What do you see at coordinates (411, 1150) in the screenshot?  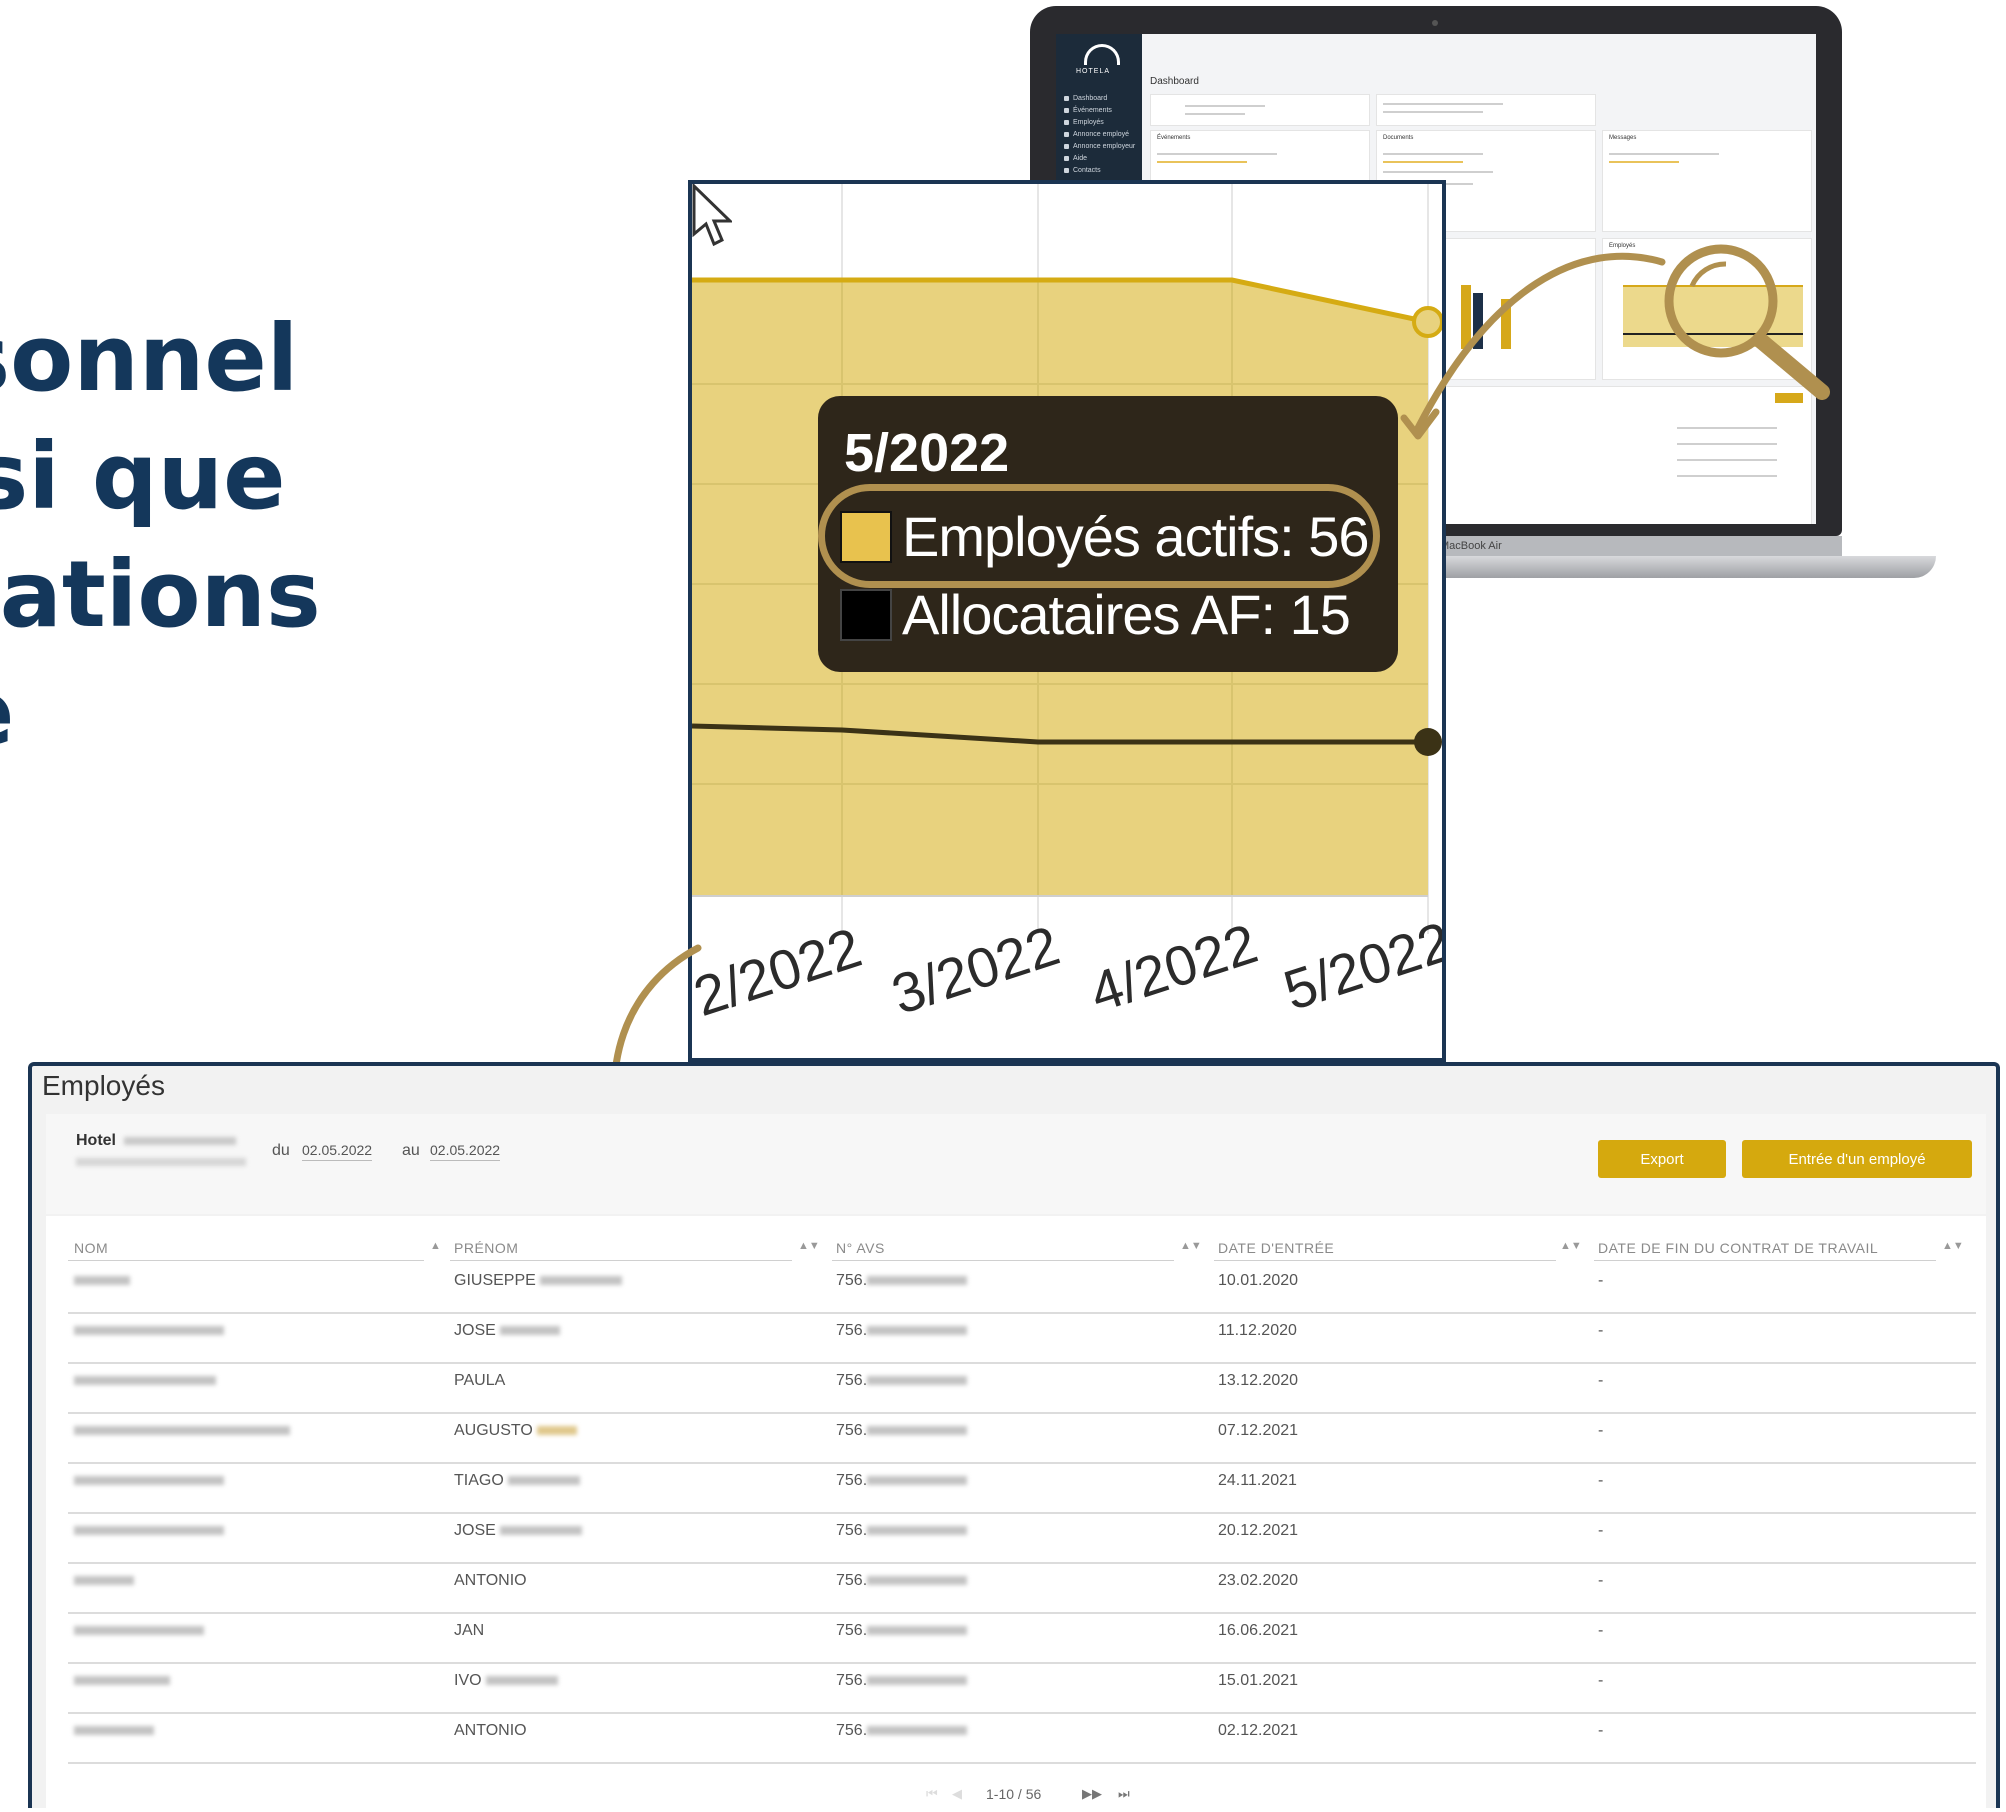 I see `to-label: au` at bounding box center [411, 1150].